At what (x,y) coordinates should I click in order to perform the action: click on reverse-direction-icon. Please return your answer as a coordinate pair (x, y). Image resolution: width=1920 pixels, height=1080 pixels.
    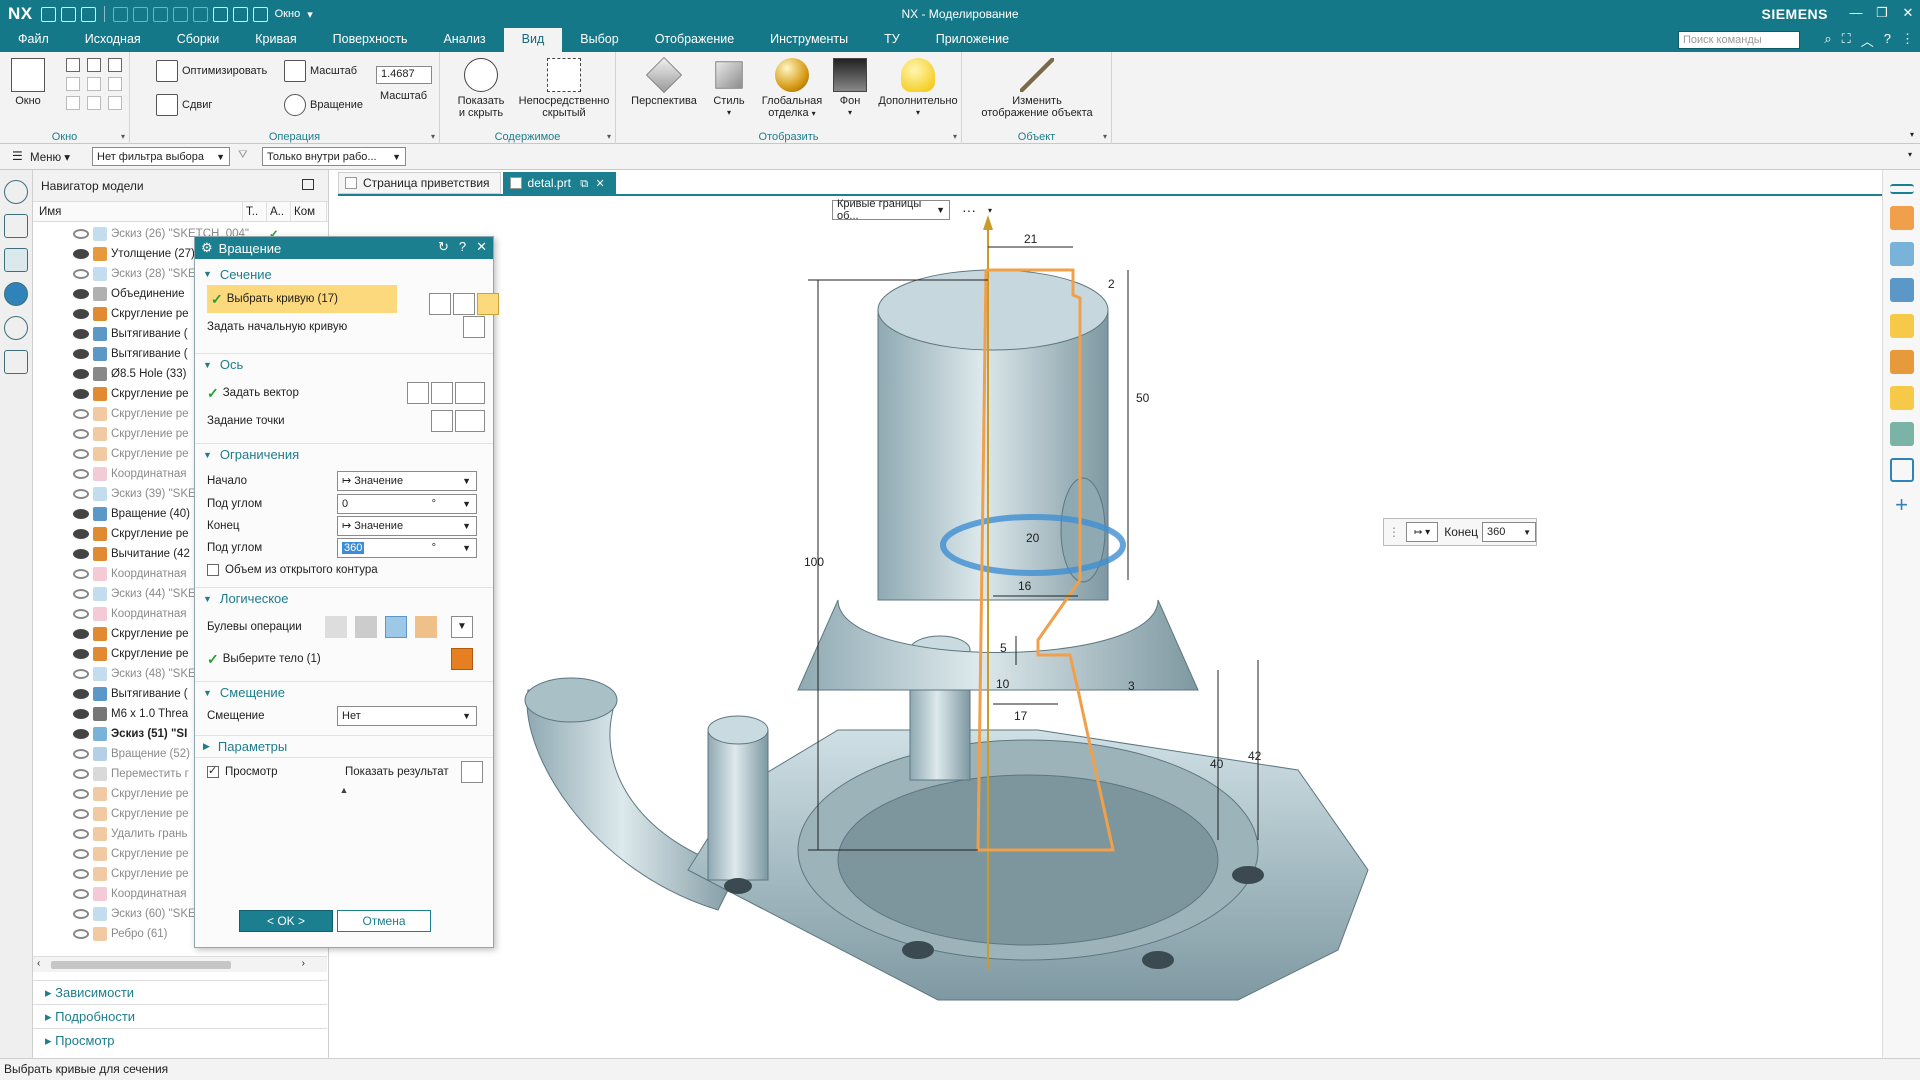
    Looking at the image, I should click on (442, 393).